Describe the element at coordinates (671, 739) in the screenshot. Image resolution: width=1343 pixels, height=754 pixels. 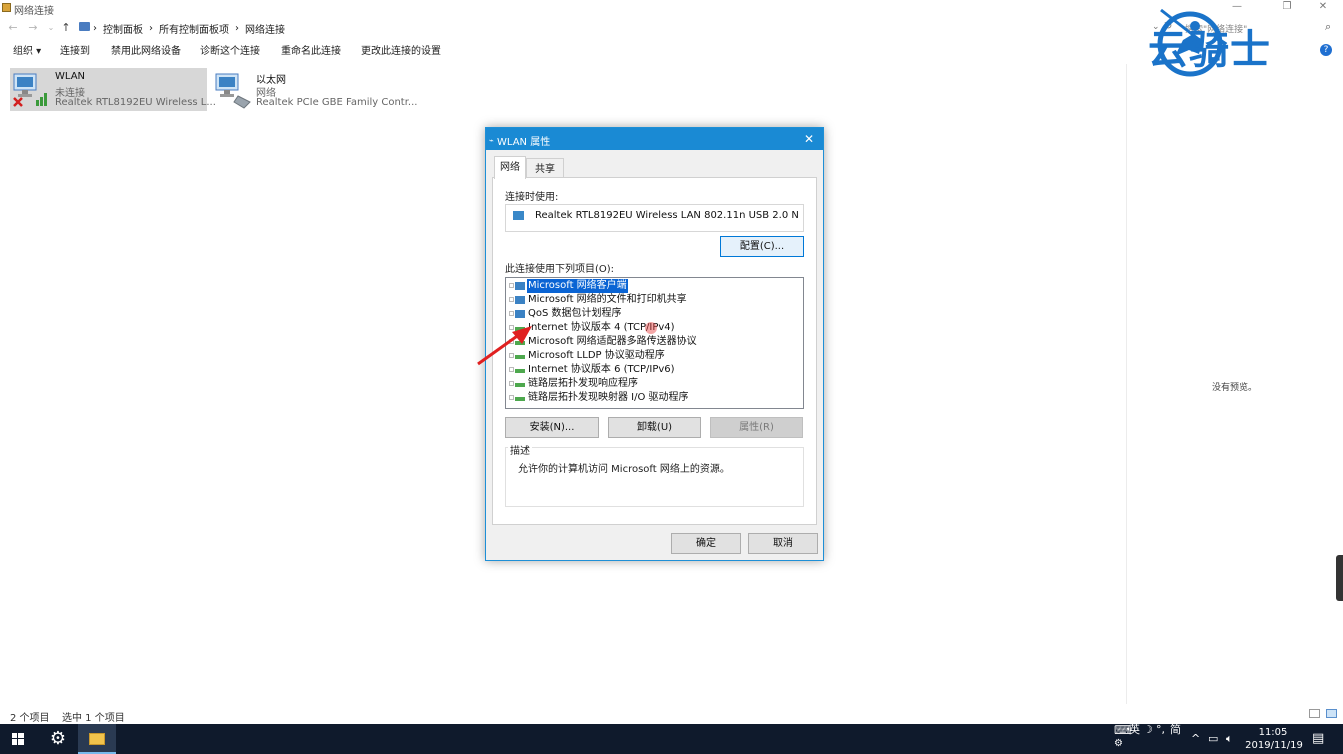
I see `taskbar` at that location.